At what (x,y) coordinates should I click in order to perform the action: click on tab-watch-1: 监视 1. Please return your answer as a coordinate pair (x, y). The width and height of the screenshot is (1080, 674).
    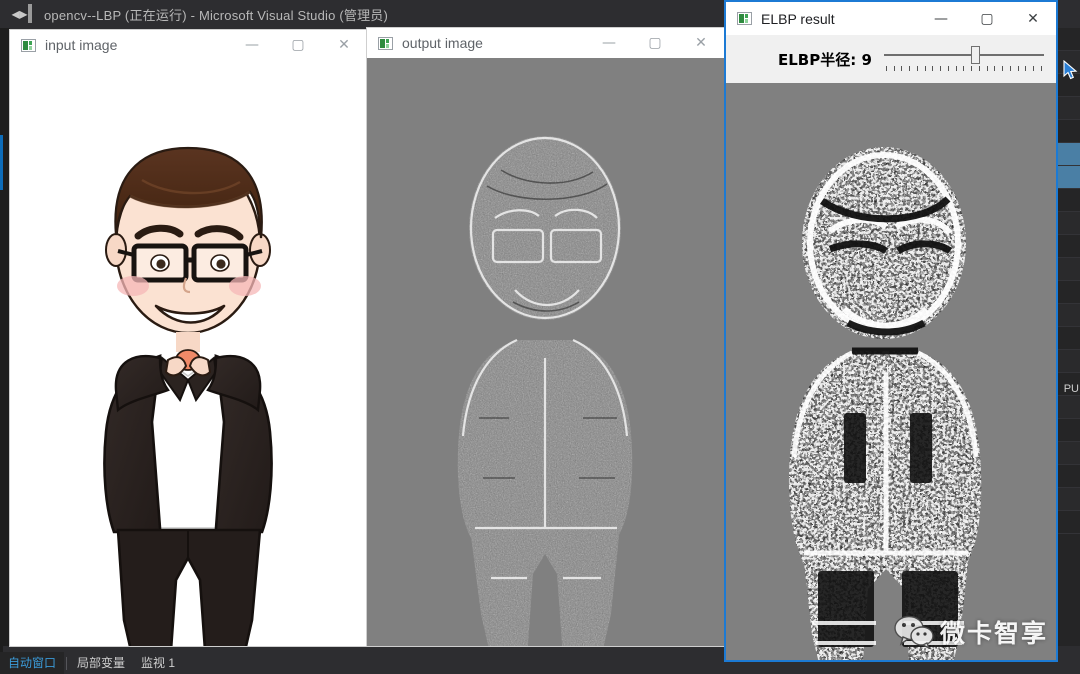
    Looking at the image, I should click on (158, 663).